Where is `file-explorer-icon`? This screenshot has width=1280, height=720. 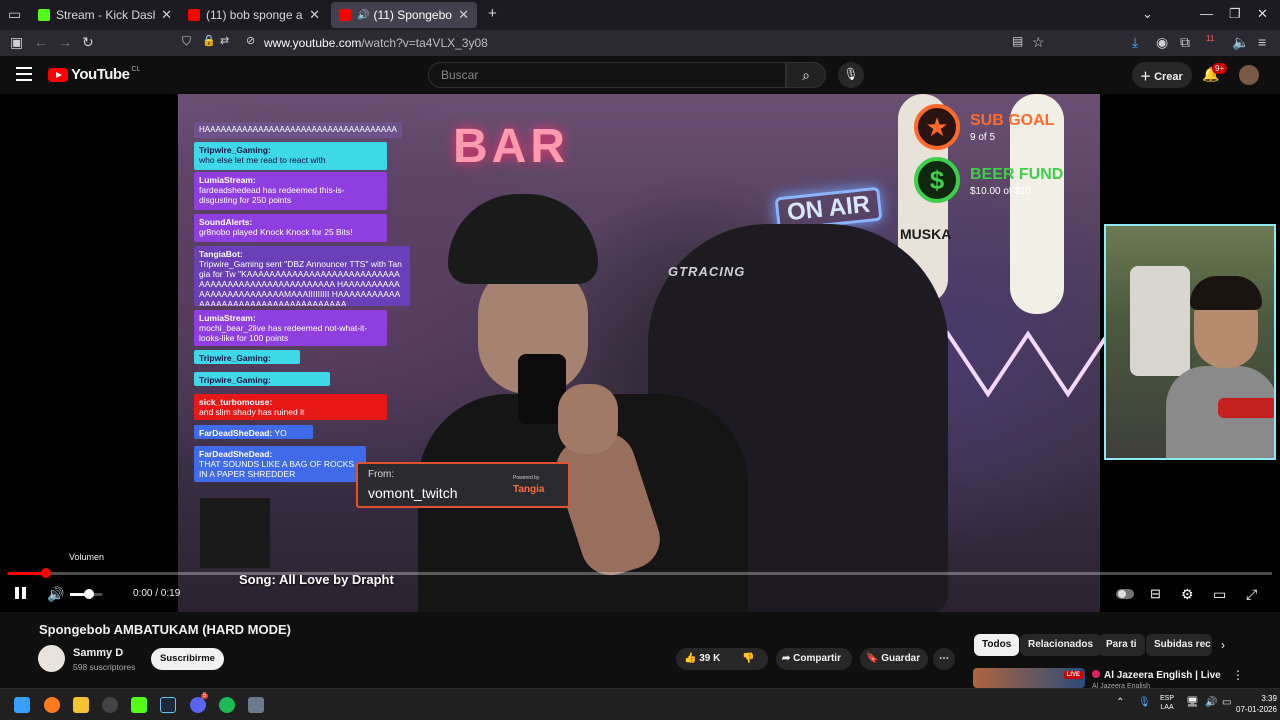
file-explorer-icon is located at coordinates (81, 705).